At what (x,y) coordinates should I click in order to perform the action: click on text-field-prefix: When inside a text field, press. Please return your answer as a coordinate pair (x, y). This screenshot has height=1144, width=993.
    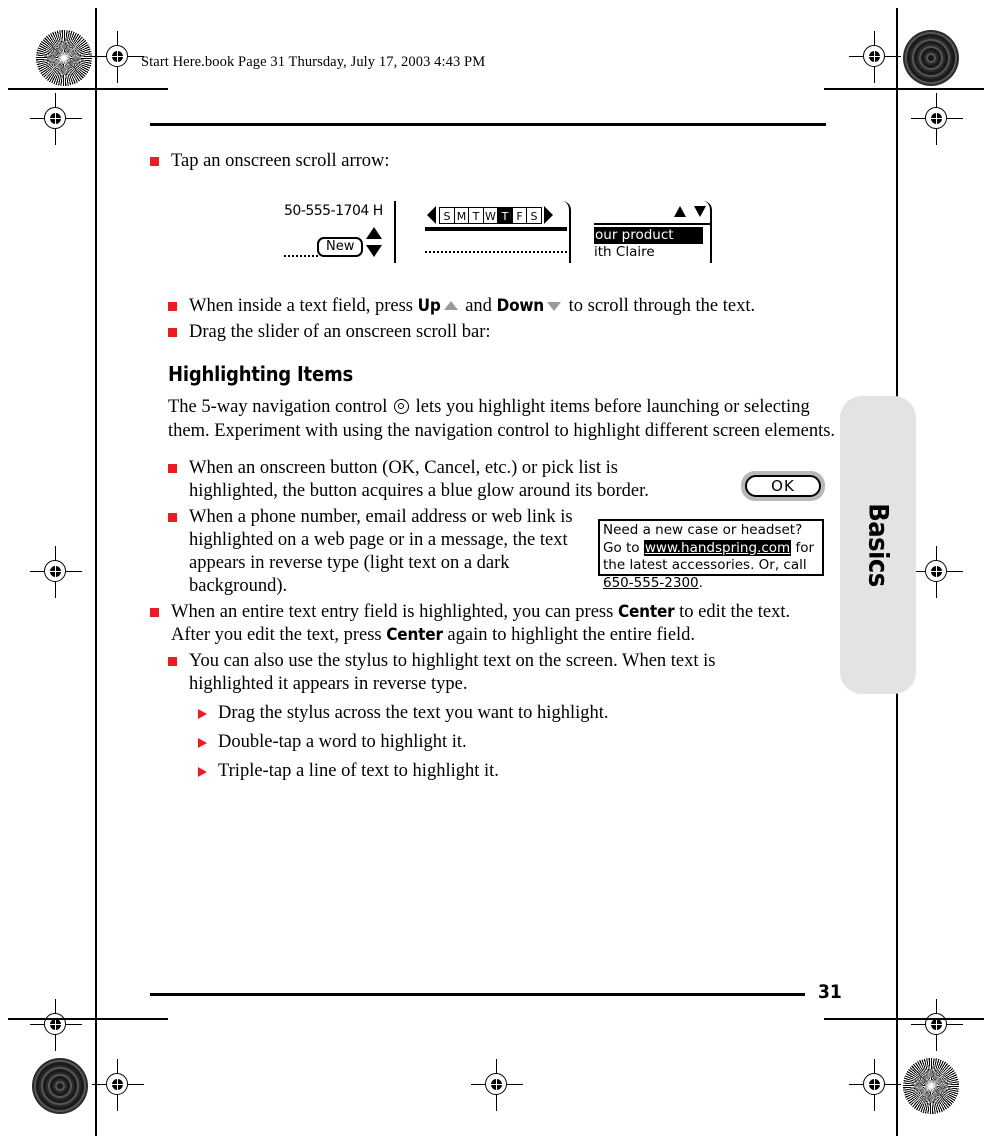
    Looking at the image, I should click on (303, 306).